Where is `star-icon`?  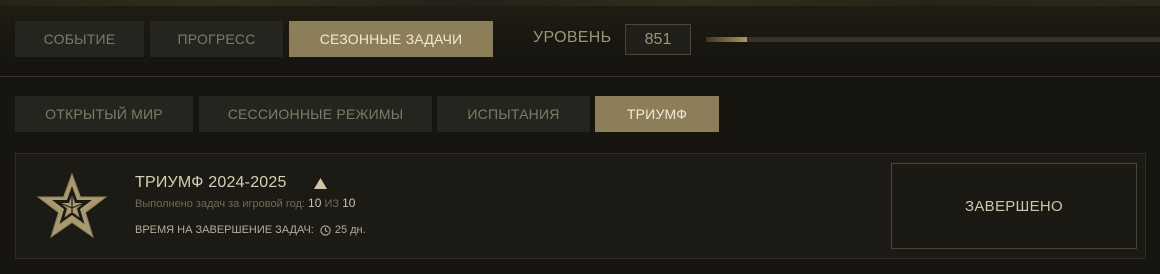 star-icon is located at coordinates (72, 205).